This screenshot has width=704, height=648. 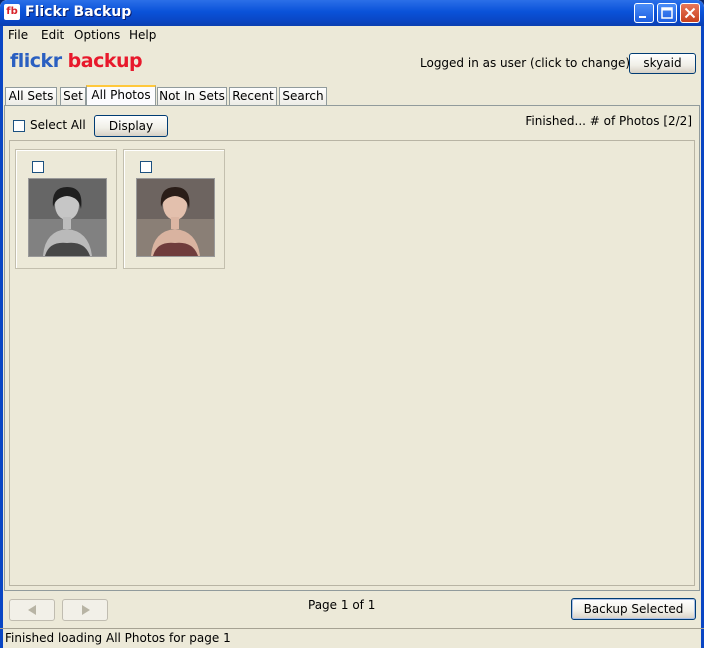 I want to click on select-all-checkbox, so click(x=19, y=126).